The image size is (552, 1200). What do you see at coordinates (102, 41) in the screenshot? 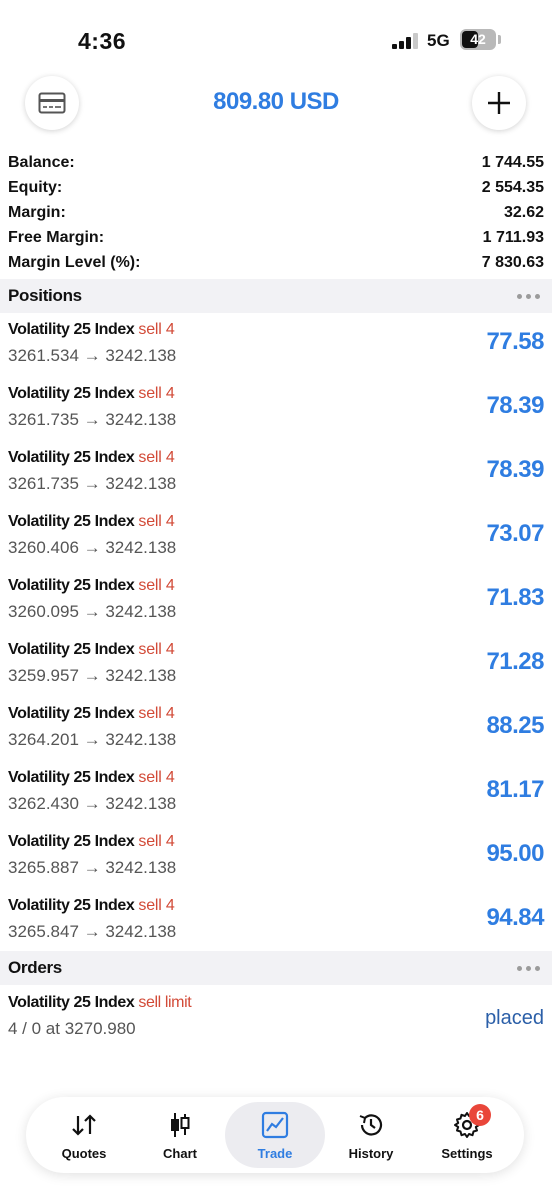
I see `status-time: 4:36` at bounding box center [102, 41].